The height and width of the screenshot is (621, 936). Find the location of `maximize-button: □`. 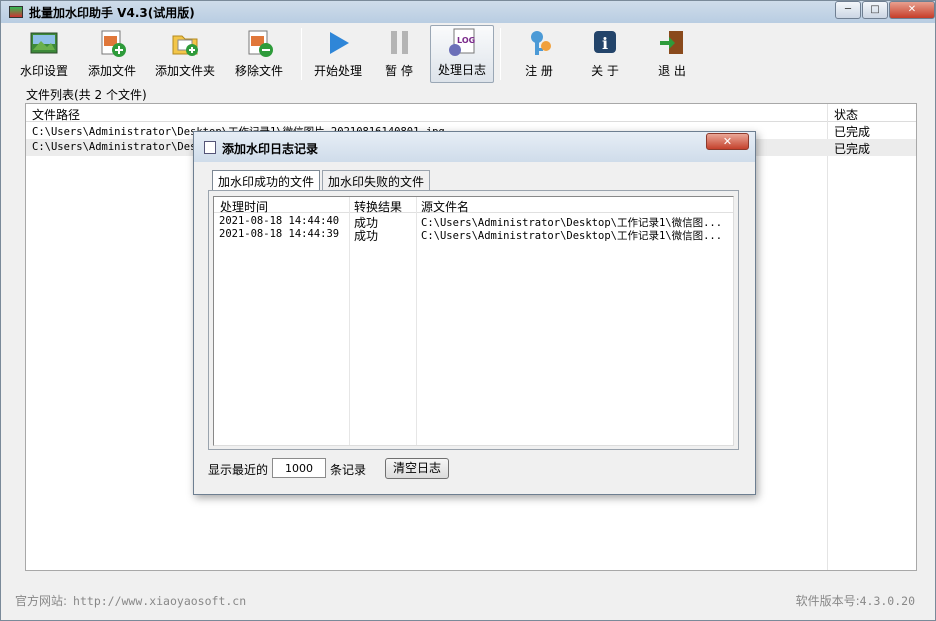

maximize-button: □ is located at coordinates (875, 10).